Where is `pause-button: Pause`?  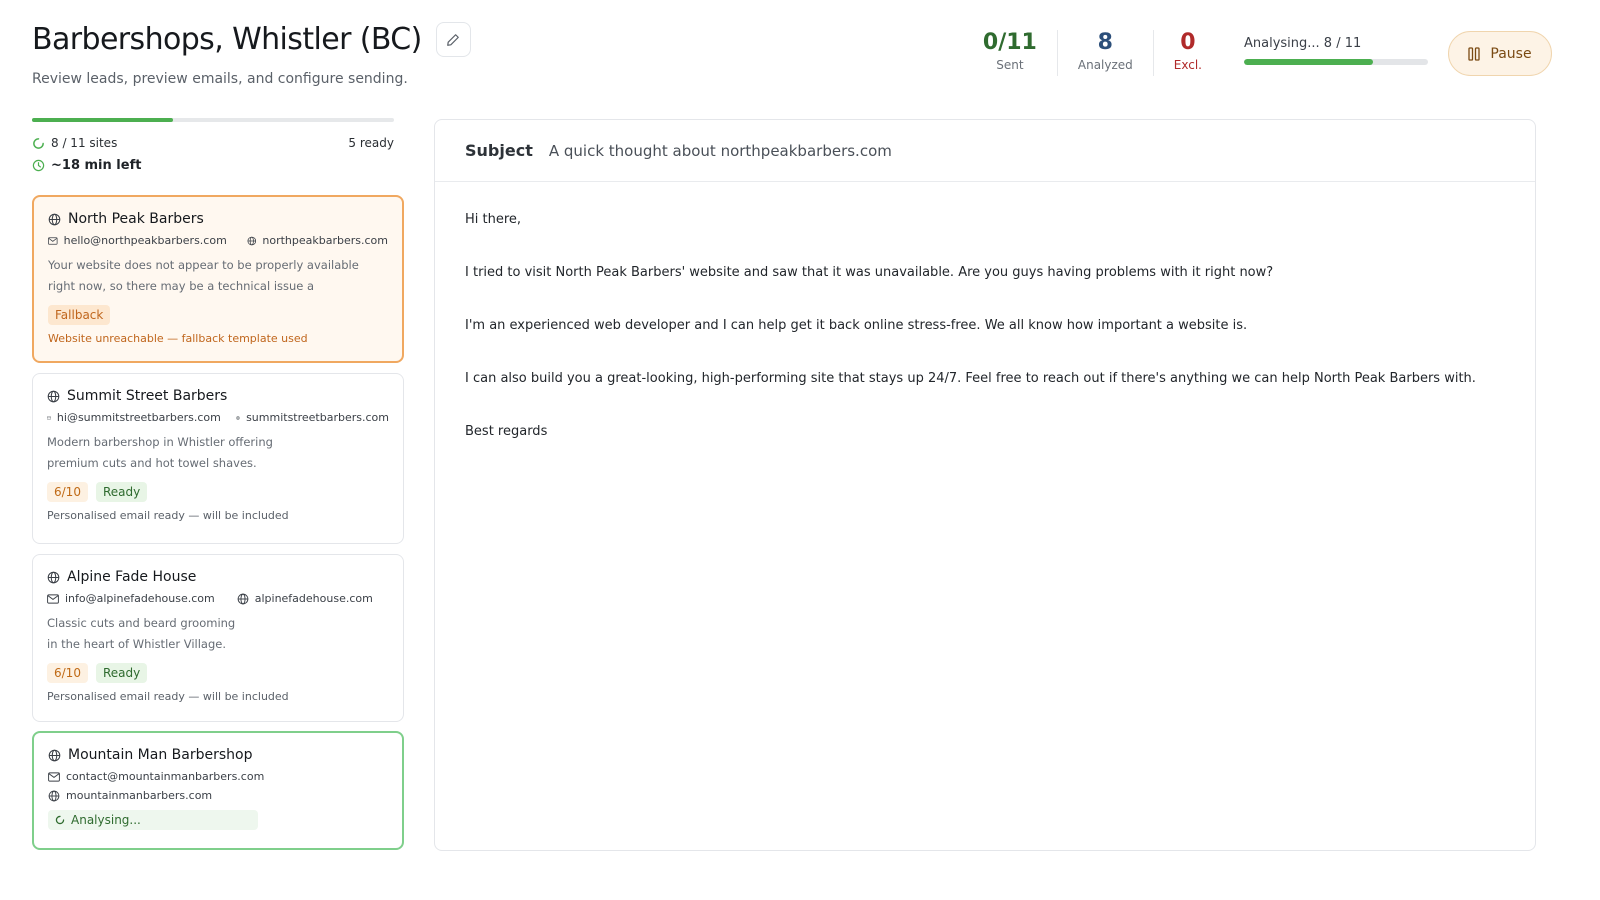
pause-button: Pause is located at coordinates (1500, 53).